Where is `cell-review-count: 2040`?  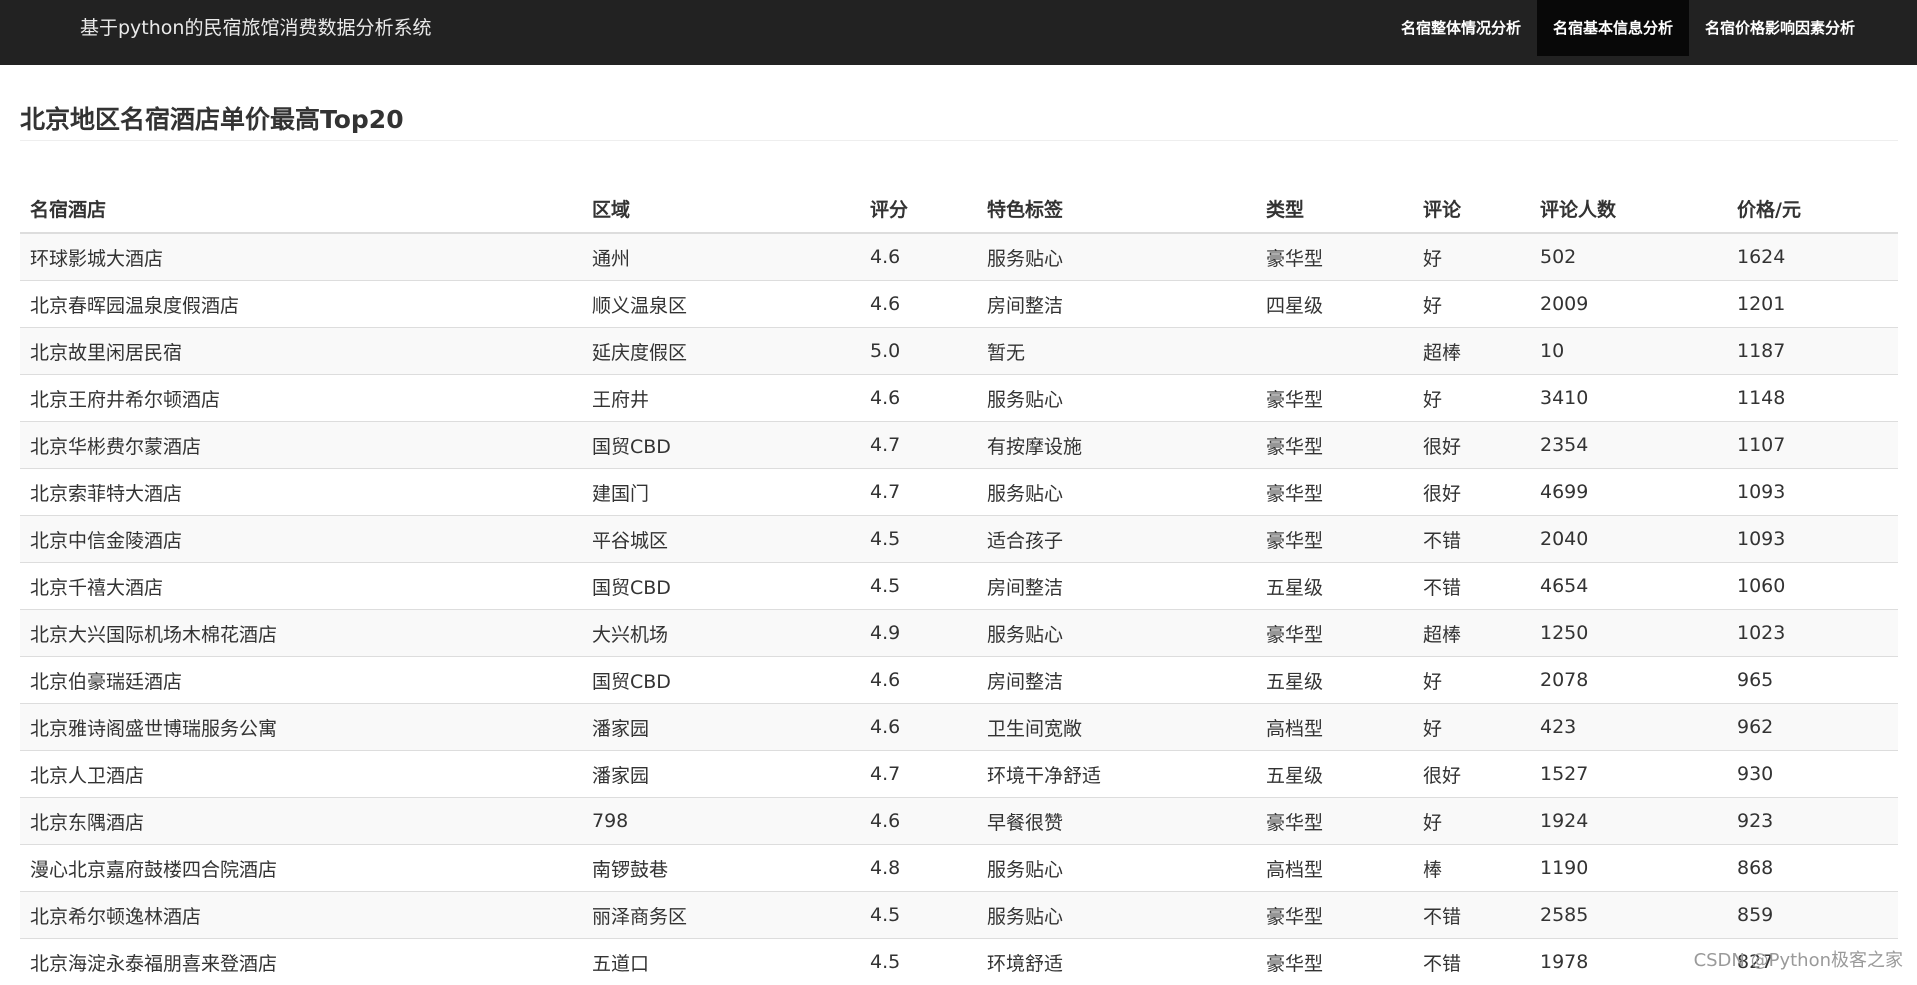
cell-review-count: 2040 is located at coordinates (1628, 539).